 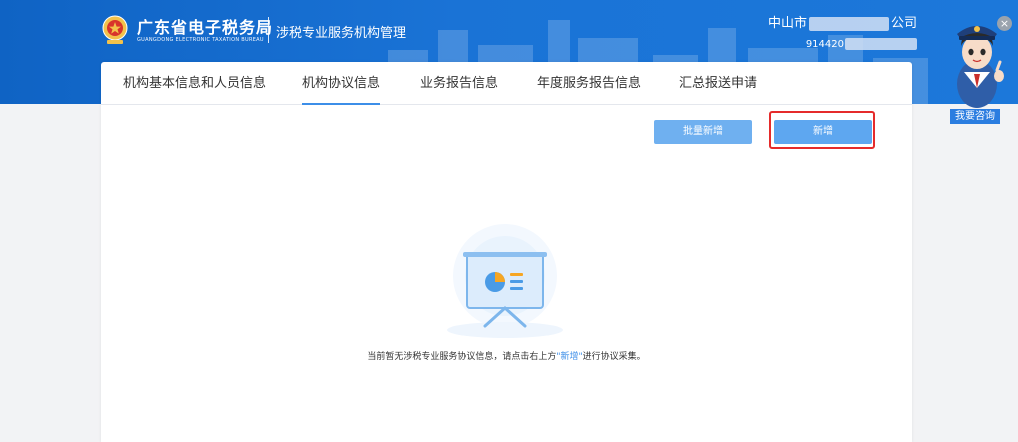 What do you see at coordinates (824, 44) in the screenshot?
I see `tax-id-prefix: 914420` at bounding box center [824, 44].